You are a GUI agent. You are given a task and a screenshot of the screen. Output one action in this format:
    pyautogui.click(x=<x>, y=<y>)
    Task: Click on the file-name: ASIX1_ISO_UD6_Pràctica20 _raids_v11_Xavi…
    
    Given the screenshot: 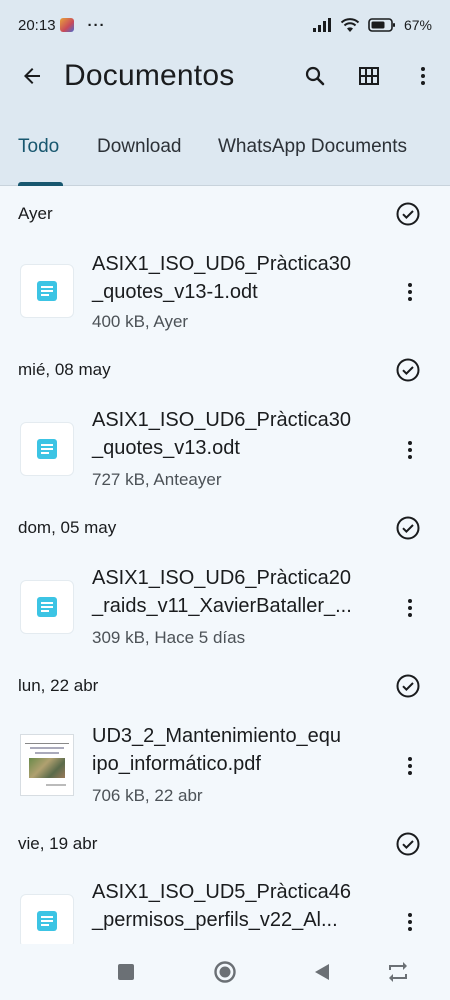 What is the action you would take?
    pyautogui.click(x=237, y=592)
    